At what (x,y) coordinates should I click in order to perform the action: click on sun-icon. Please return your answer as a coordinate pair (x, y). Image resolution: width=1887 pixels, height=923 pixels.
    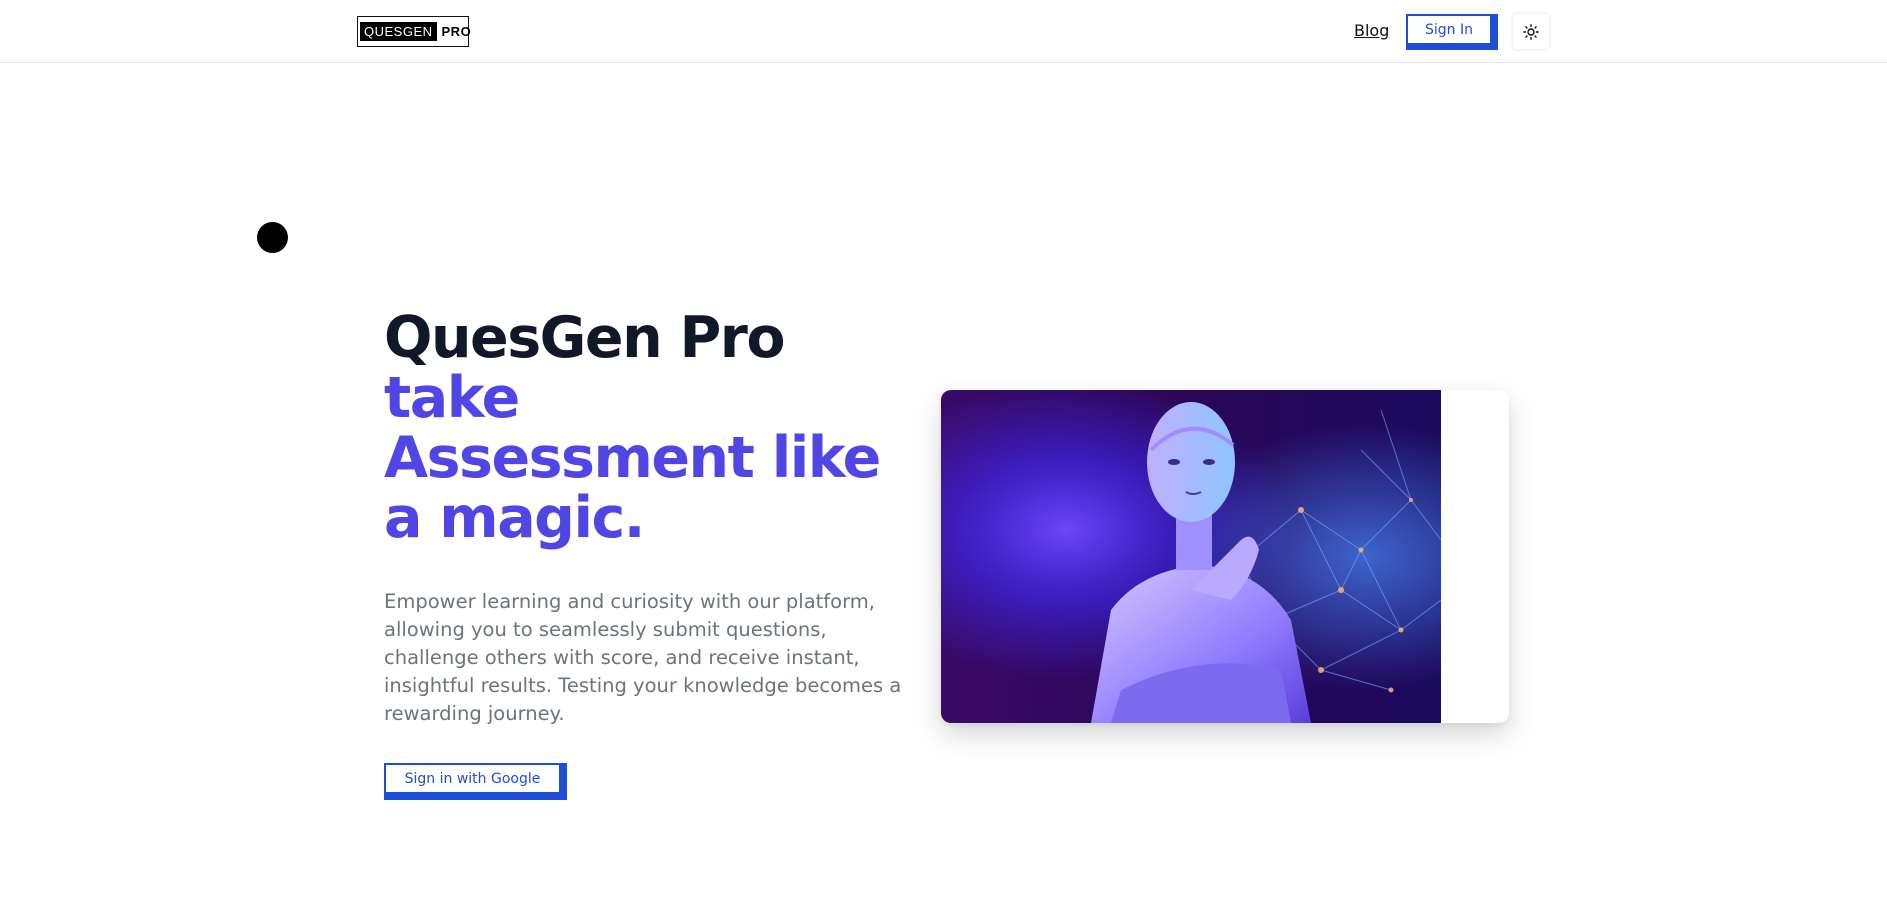
    Looking at the image, I should click on (1531, 31).